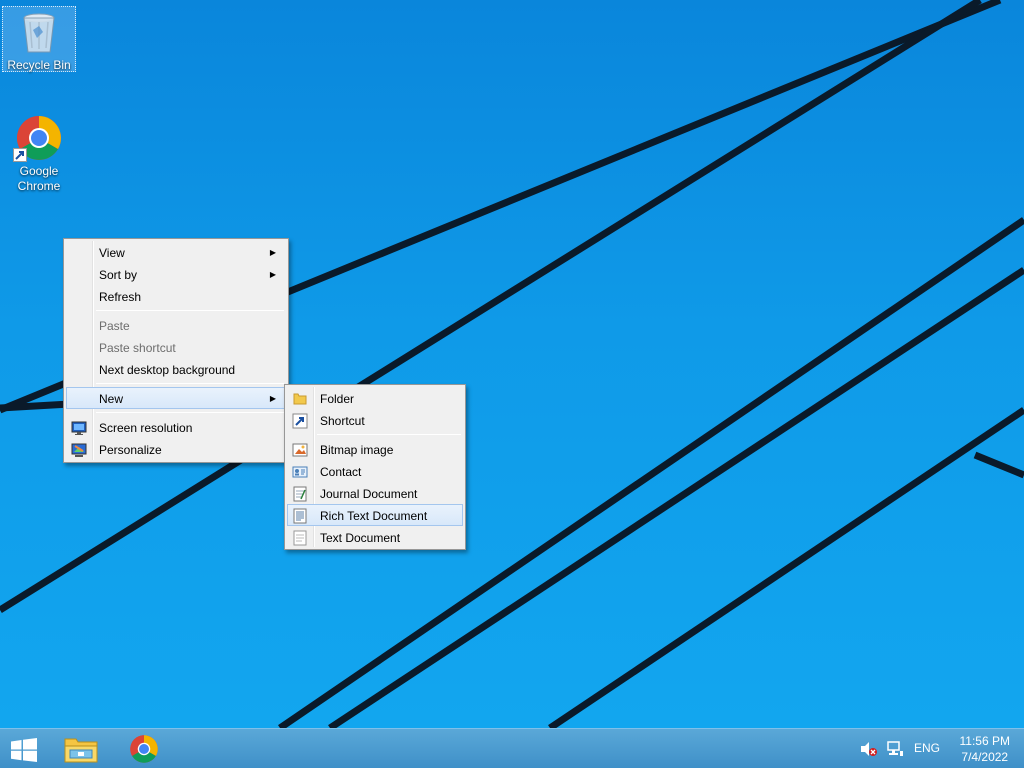 The width and height of the screenshot is (1024, 768). I want to click on menu-item-next-desktop-background: Next desktop background, so click(176, 369).